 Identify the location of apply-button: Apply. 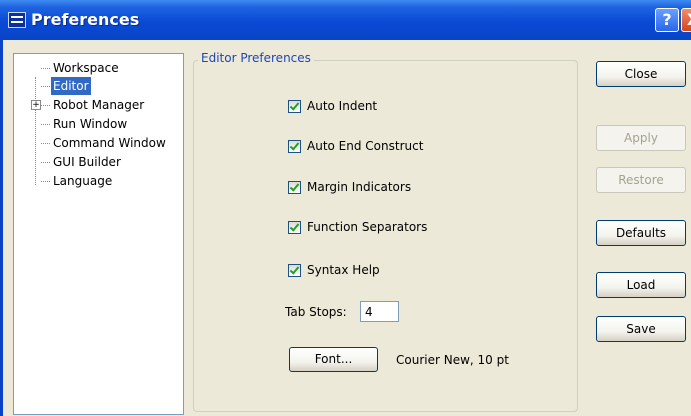
(641, 138).